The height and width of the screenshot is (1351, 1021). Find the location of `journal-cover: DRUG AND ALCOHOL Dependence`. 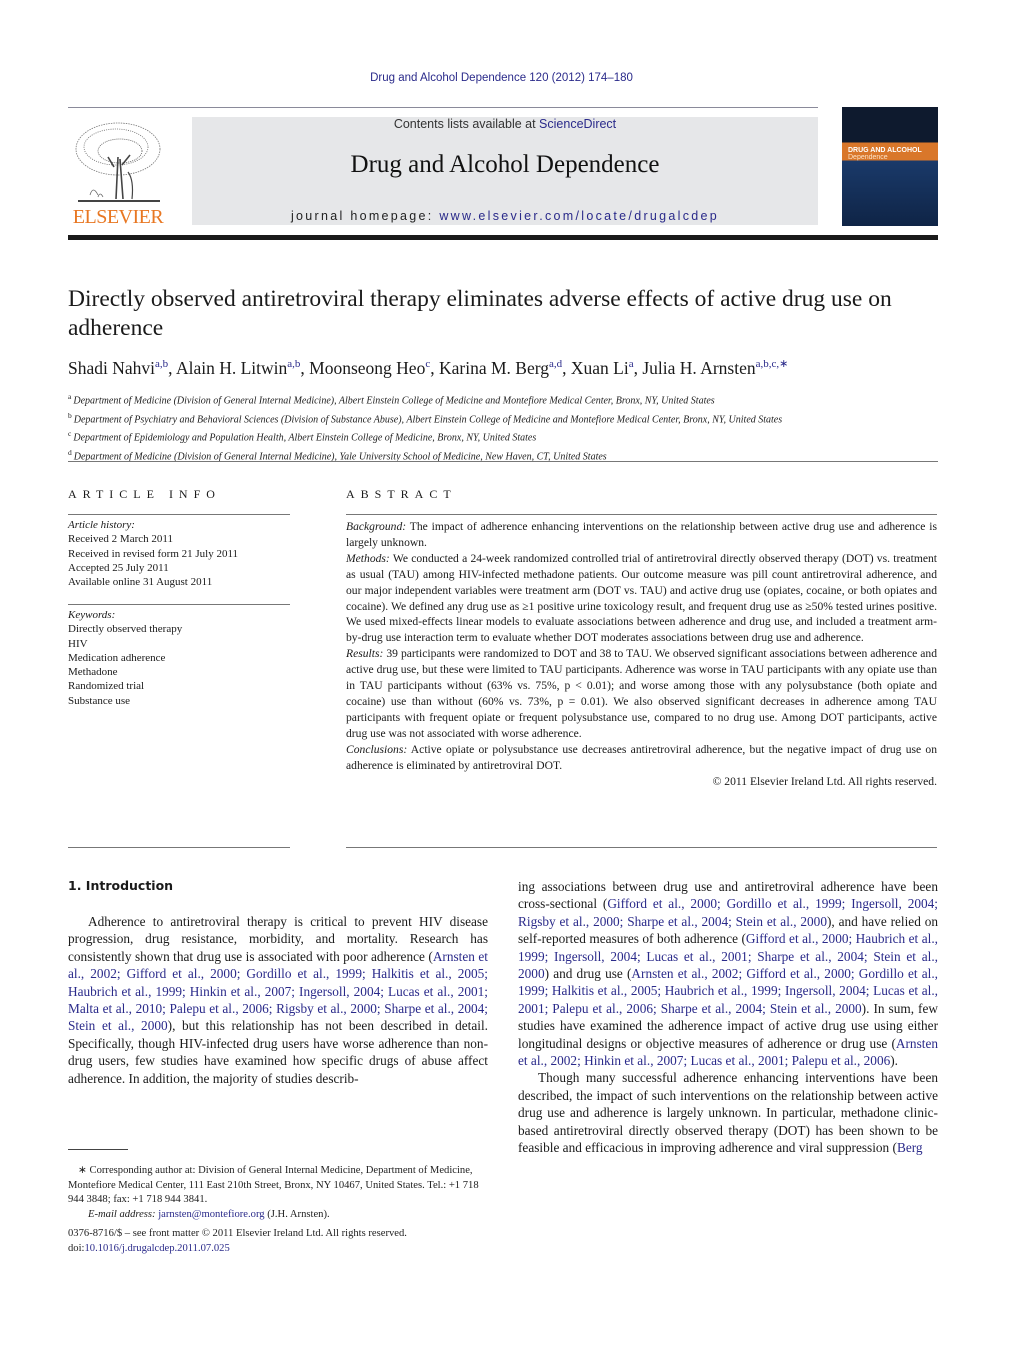

journal-cover: DRUG AND ALCOHOL Dependence is located at coordinates (890, 166).